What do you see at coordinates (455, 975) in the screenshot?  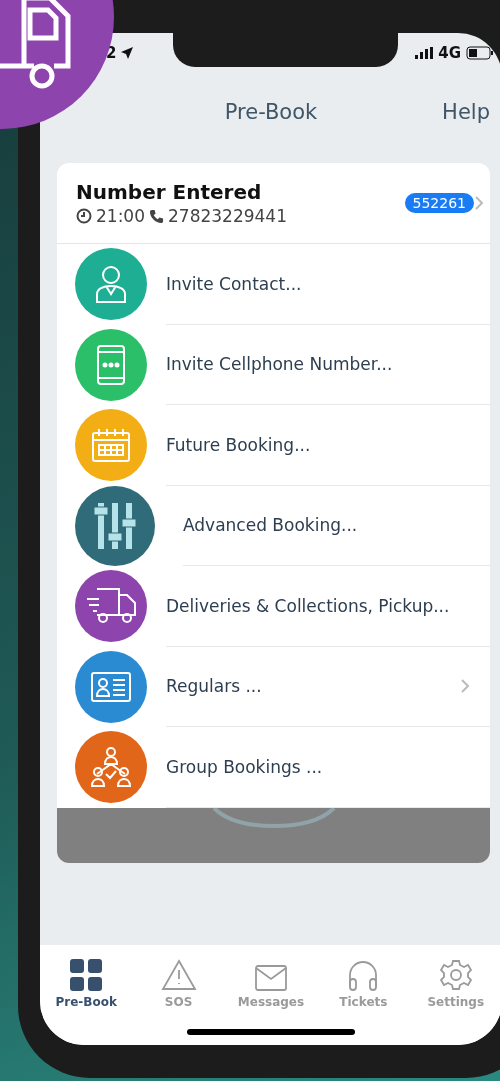 I see `settings-icon` at bounding box center [455, 975].